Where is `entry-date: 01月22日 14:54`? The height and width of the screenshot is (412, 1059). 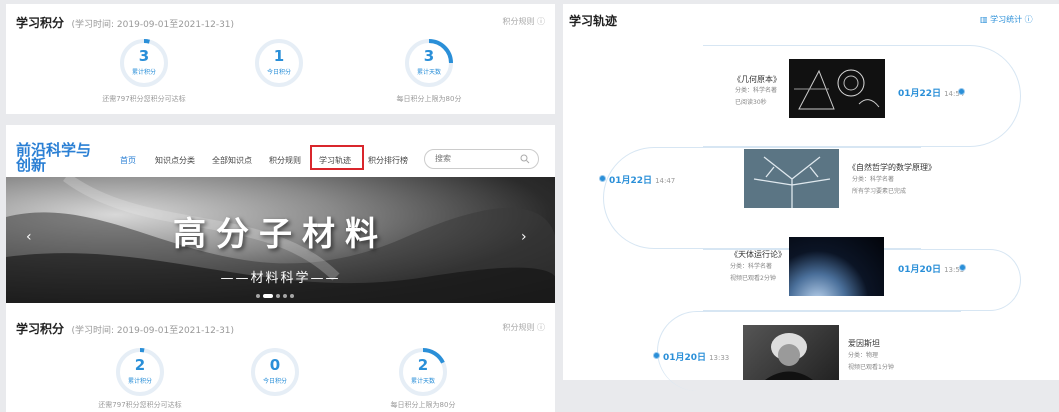 entry-date: 01月22日 14:54 is located at coordinates (931, 94).